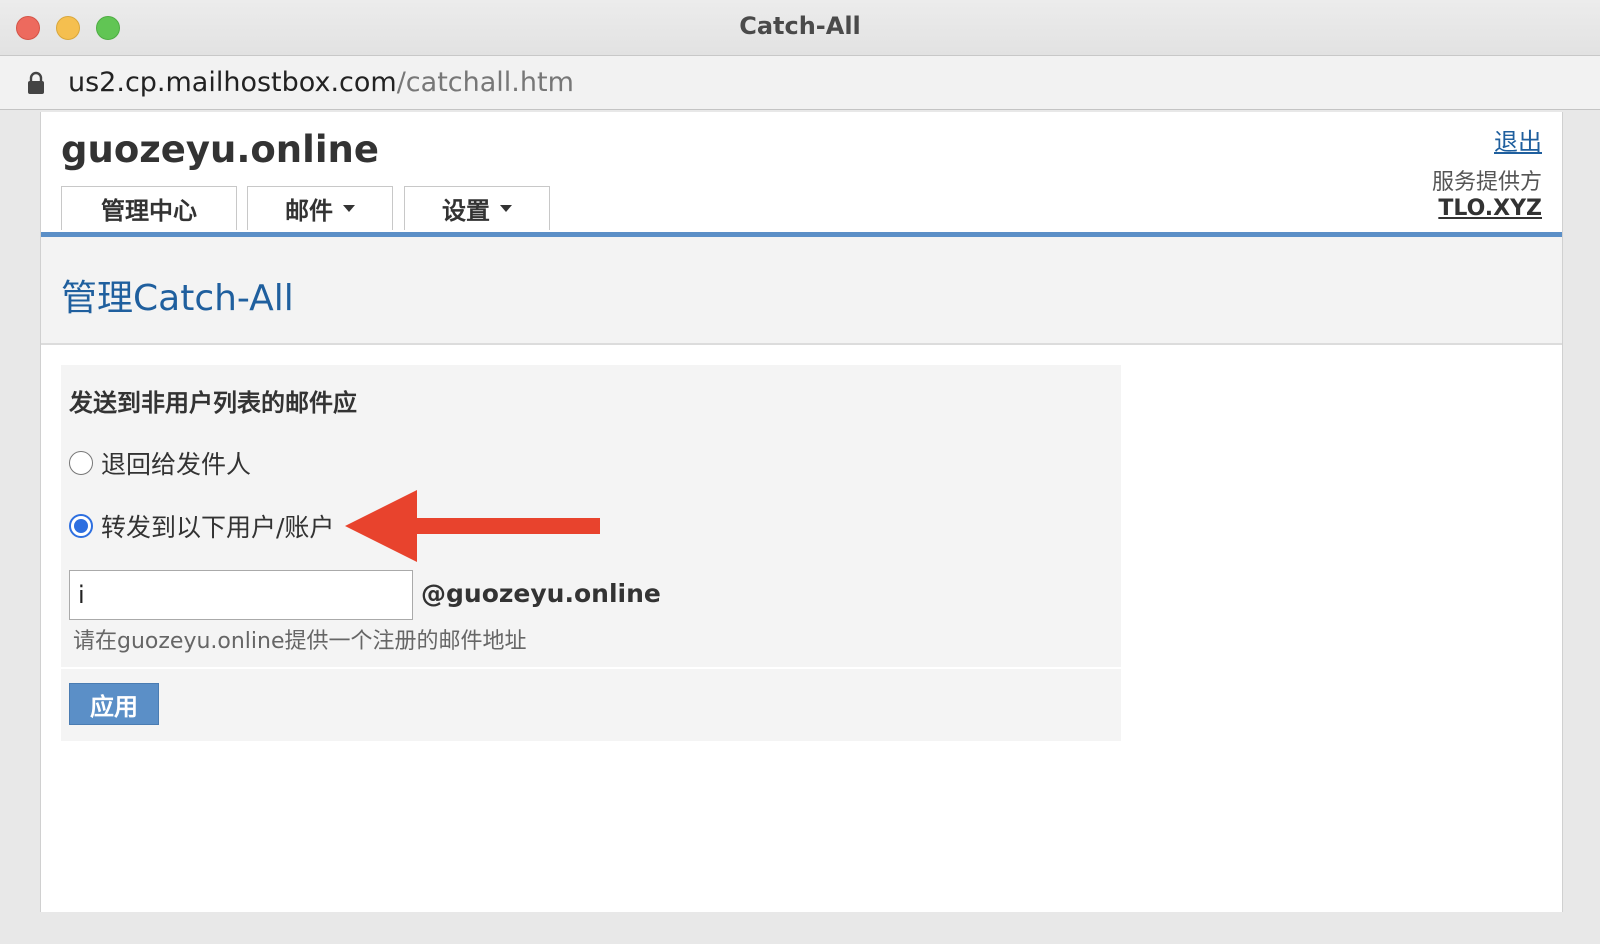 This screenshot has height=944, width=1600. What do you see at coordinates (177, 298) in the screenshot?
I see `page-title: 管理Catch-All` at bounding box center [177, 298].